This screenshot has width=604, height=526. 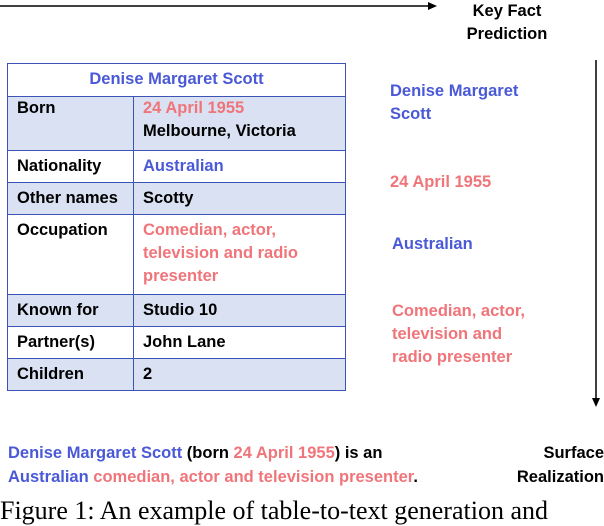 I want to click on key-fact-date: 24 April 1955, so click(x=441, y=182).